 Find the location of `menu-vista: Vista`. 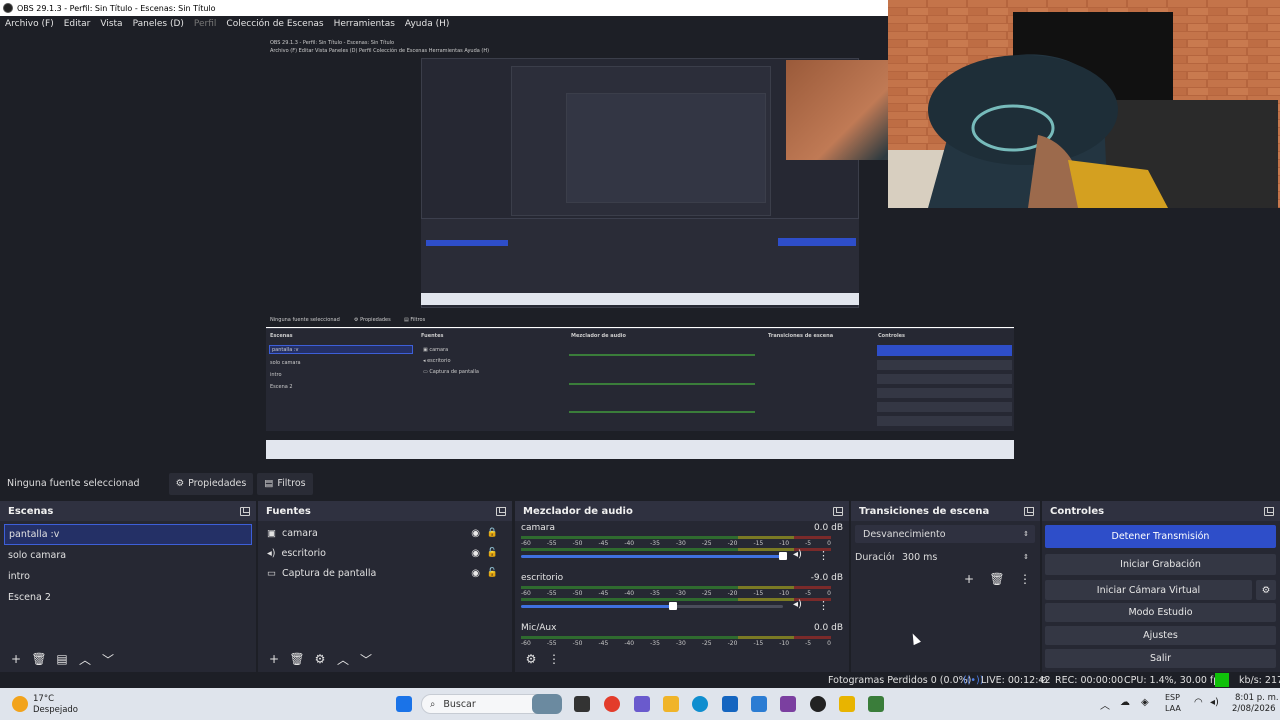

menu-vista: Vista is located at coordinates (111, 24).